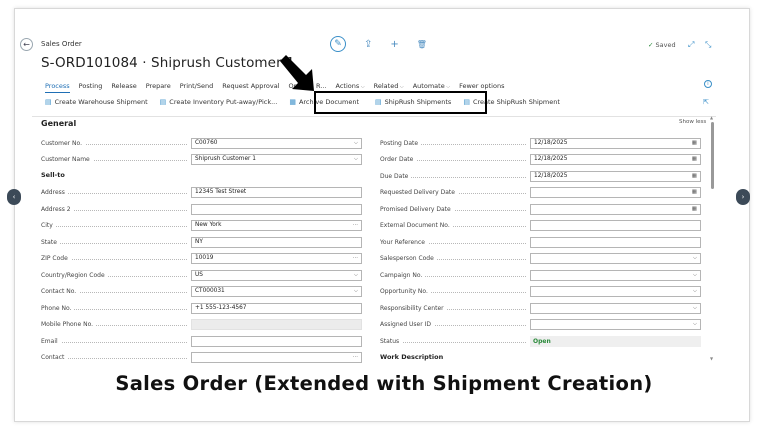 The height and width of the screenshot is (432, 768). I want to click on state-input: NY, so click(276, 242).